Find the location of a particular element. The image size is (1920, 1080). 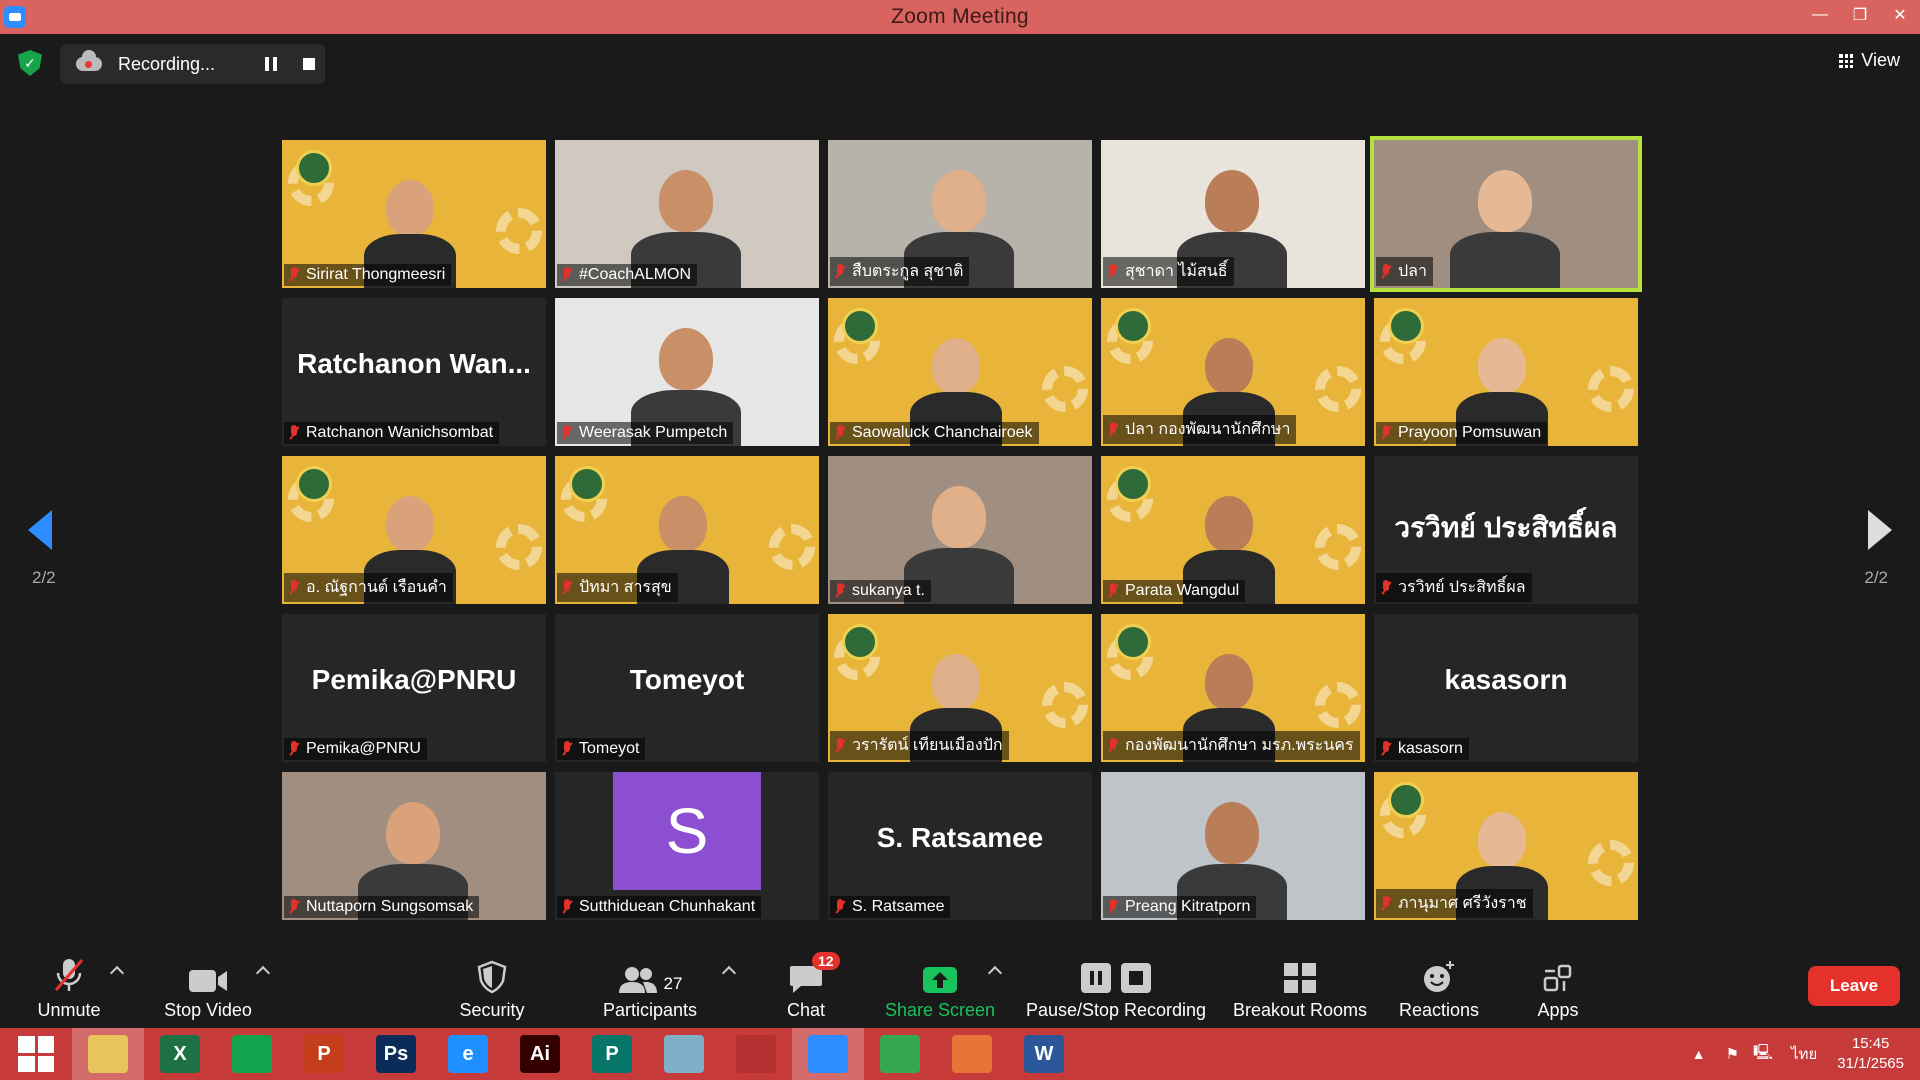

participant-tile: ปลา is located at coordinates (1506, 214).